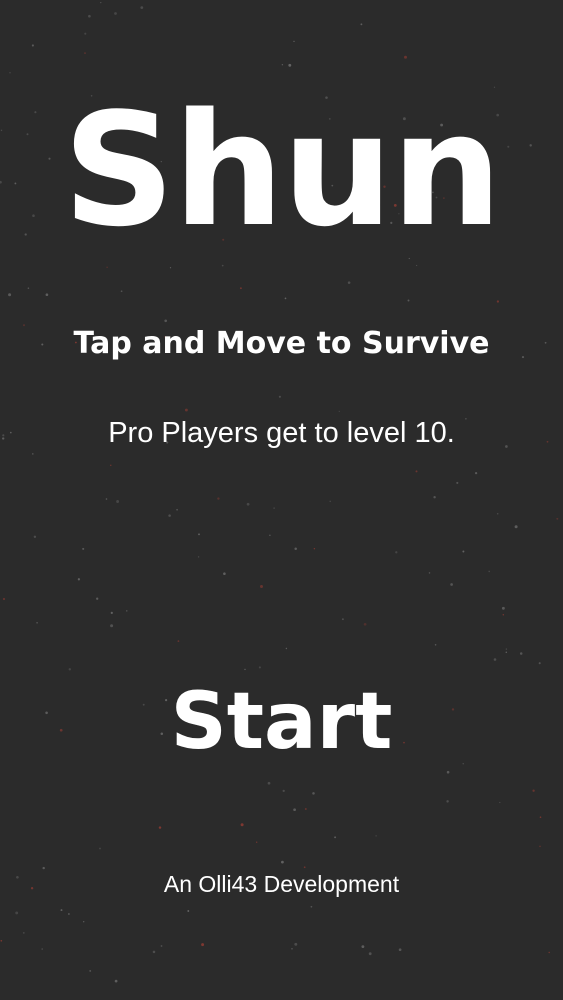 Image resolution: width=563 pixels, height=1000 pixels. What do you see at coordinates (281, 884) in the screenshot?
I see `developer-credit: An Olli43 Development` at bounding box center [281, 884].